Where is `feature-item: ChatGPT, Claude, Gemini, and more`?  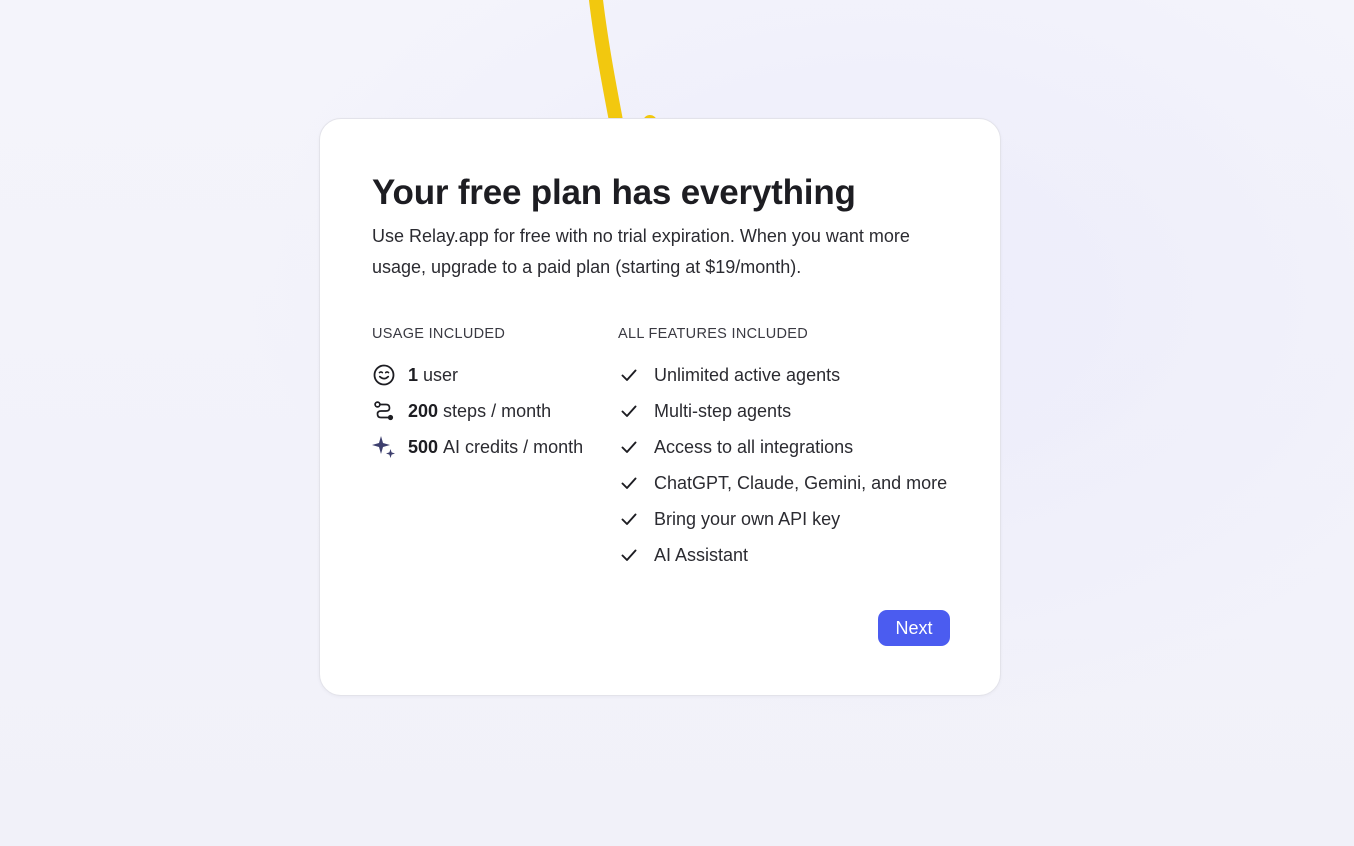 feature-item: ChatGPT, Claude, Gemini, and more is located at coordinates (782, 483).